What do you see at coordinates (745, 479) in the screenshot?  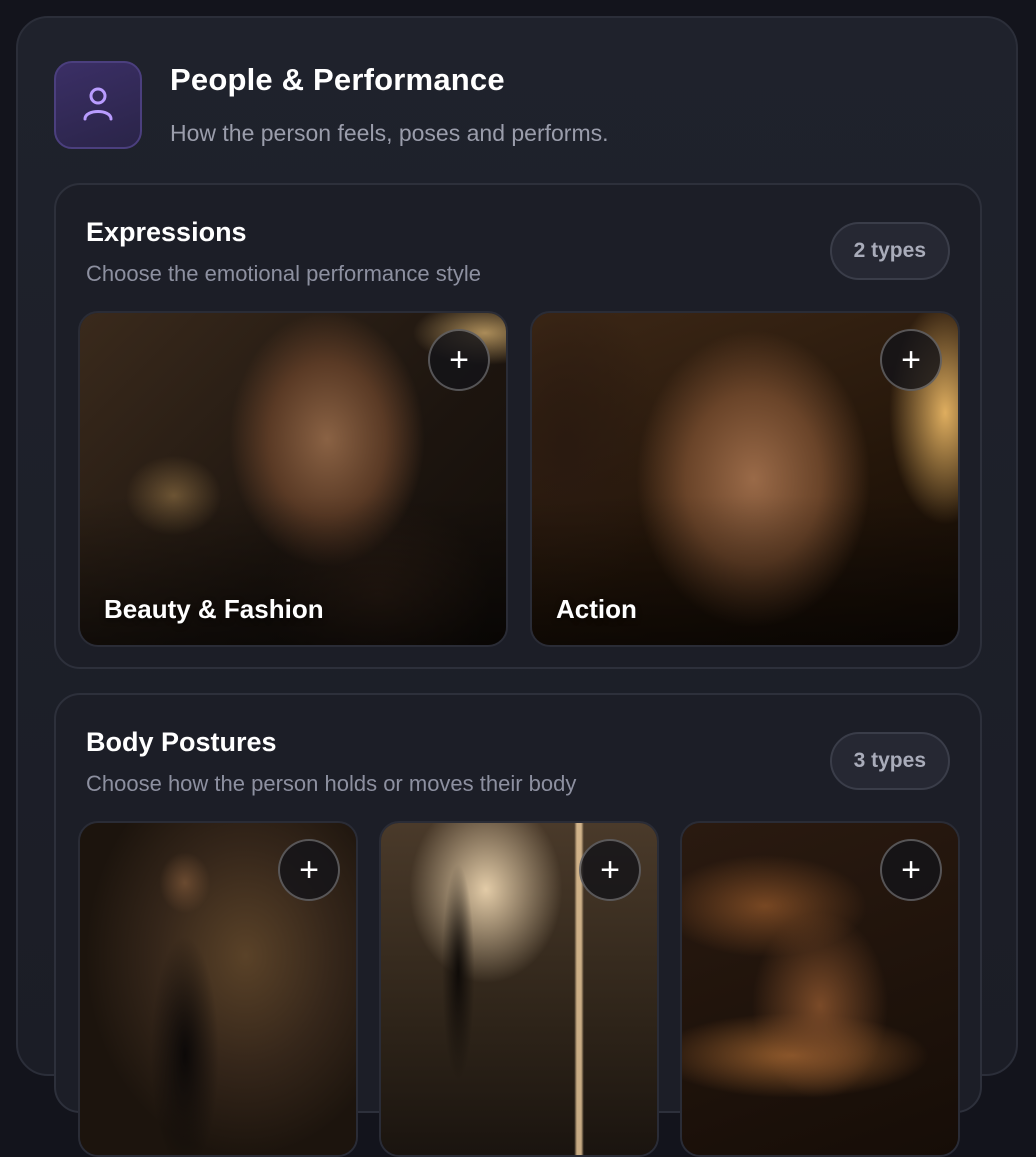 I see `expression-card-action: + Action` at bounding box center [745, 479].